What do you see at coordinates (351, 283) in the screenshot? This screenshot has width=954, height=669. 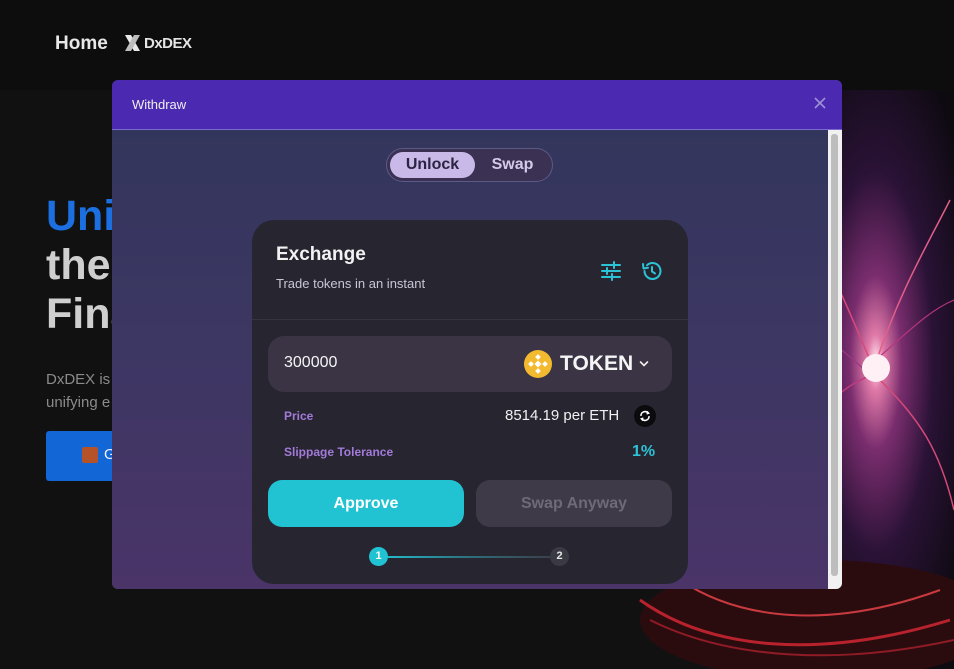 I see `exchange-subtitle: Trade tokens in an instant` at bounding box center [351, 283].